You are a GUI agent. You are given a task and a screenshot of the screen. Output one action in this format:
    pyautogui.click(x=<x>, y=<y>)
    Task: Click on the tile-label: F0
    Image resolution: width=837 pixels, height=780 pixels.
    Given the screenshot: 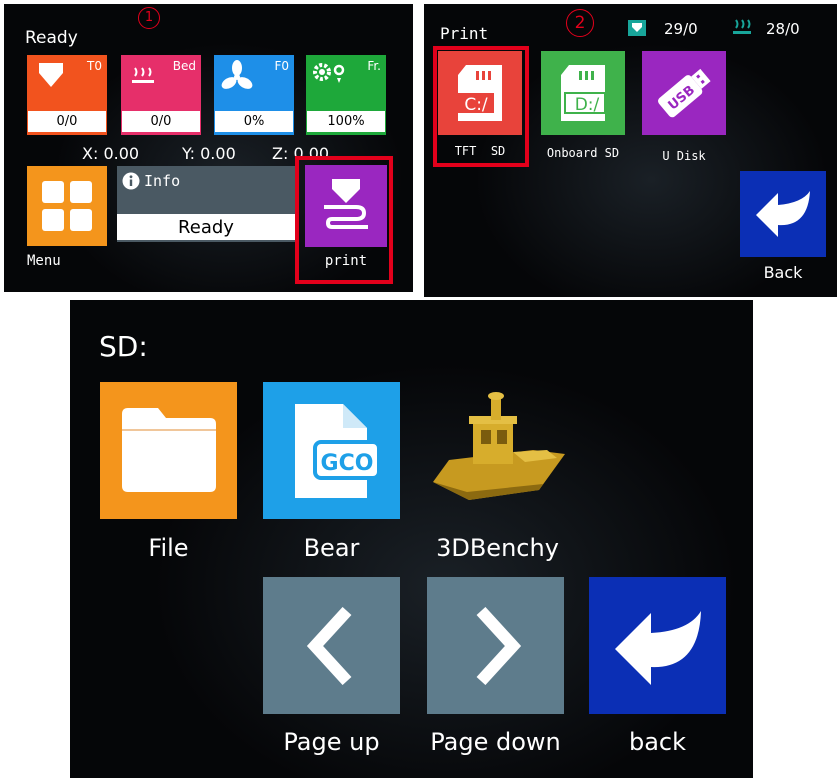 What is the action you would take?
    pyautogui.click(x=281, y=66)
    